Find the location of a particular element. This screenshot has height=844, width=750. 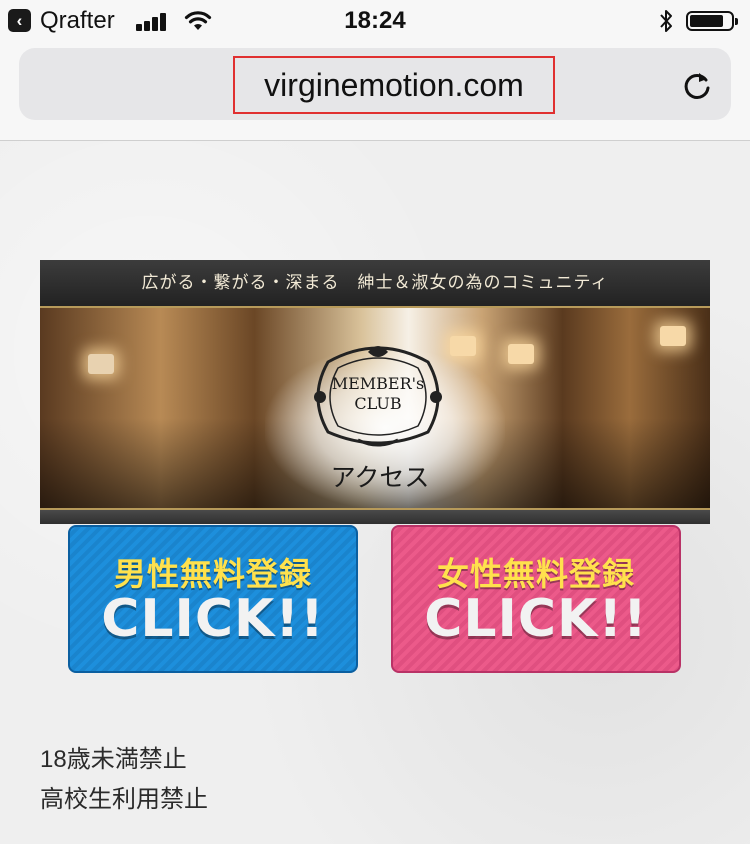

male-free-register-button: 男性無料登録 CLICK!! is located at coordinates (213, 599).